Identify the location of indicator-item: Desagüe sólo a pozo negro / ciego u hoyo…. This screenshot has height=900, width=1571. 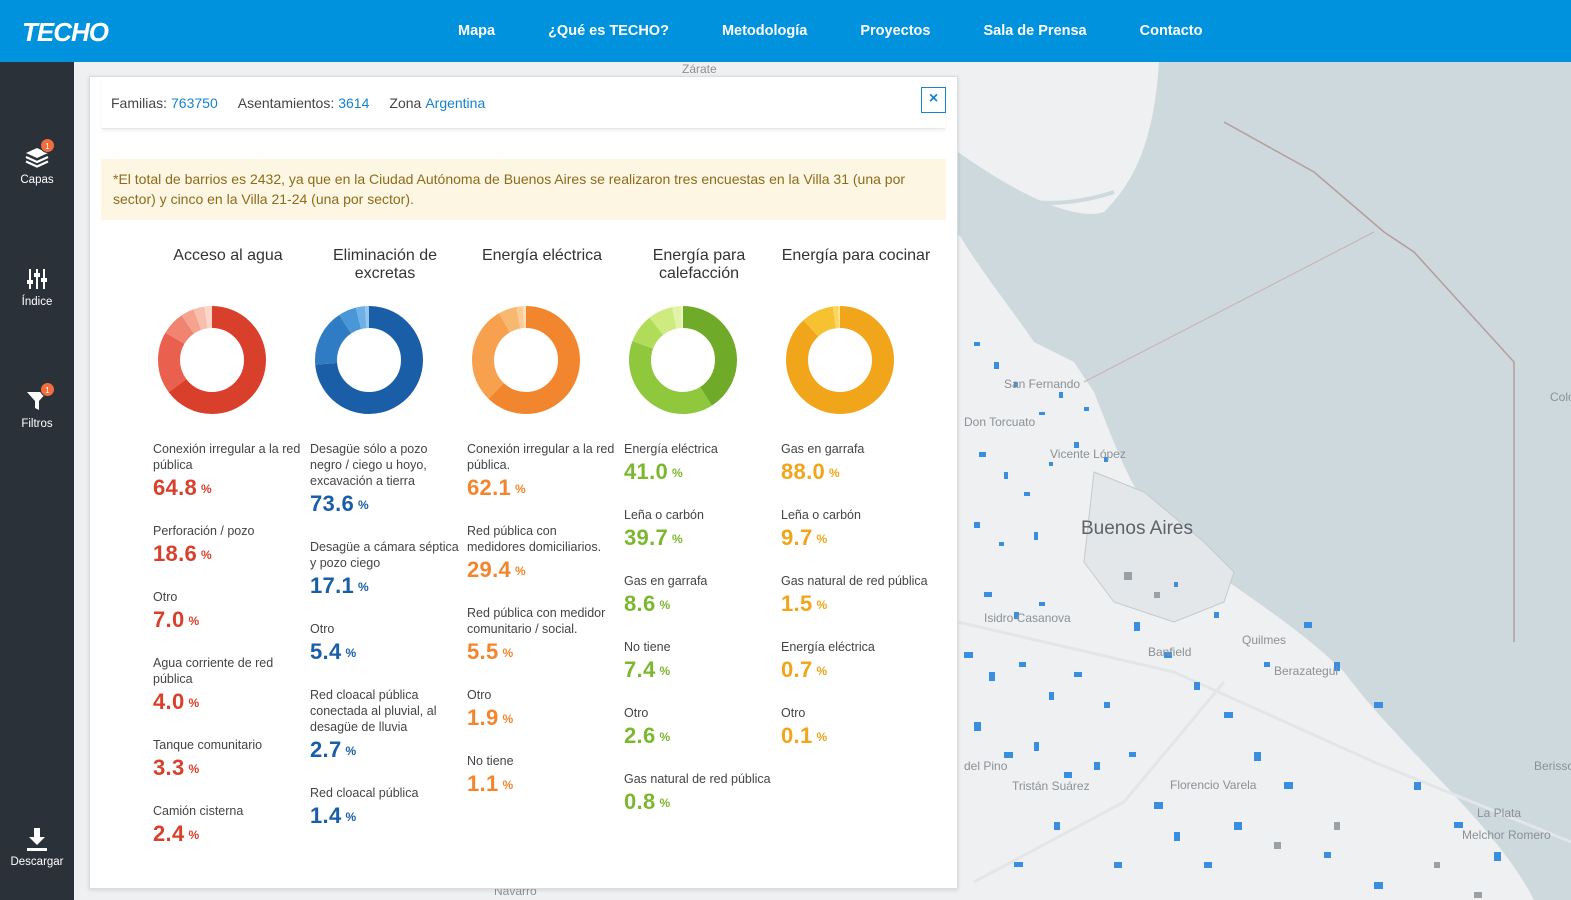
(385, 480).